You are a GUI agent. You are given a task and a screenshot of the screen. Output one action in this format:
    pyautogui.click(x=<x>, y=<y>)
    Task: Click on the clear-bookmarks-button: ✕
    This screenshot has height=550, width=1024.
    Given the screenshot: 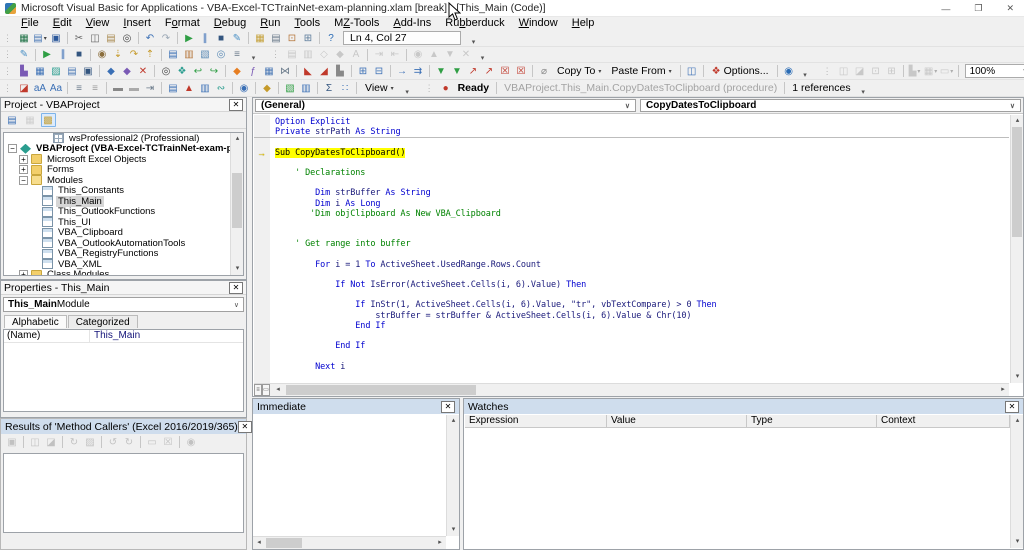 What is the action you would take?
    pyautogui.click(x=466, y=55)
    